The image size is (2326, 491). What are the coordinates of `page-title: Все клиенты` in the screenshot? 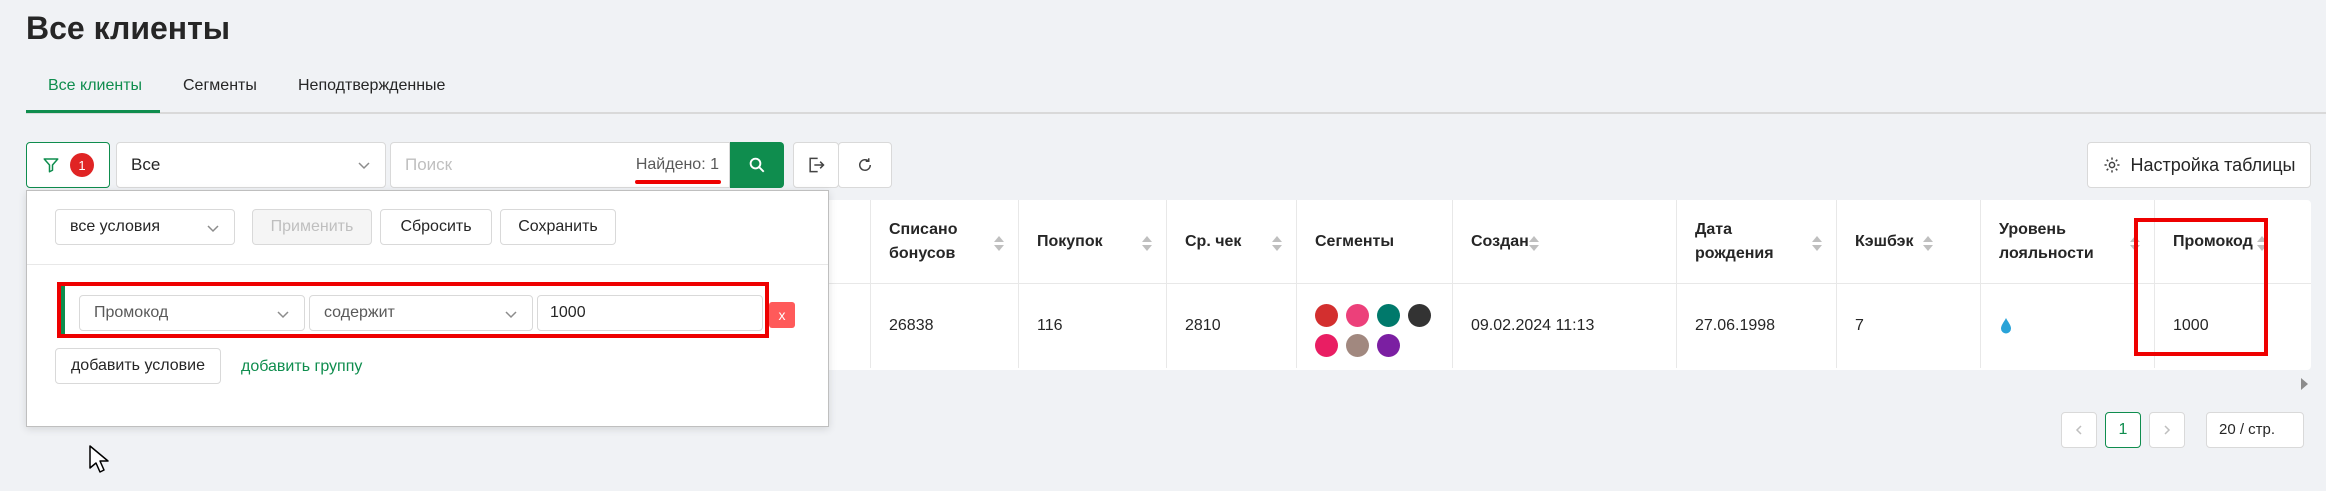 It's located at (128, 28).